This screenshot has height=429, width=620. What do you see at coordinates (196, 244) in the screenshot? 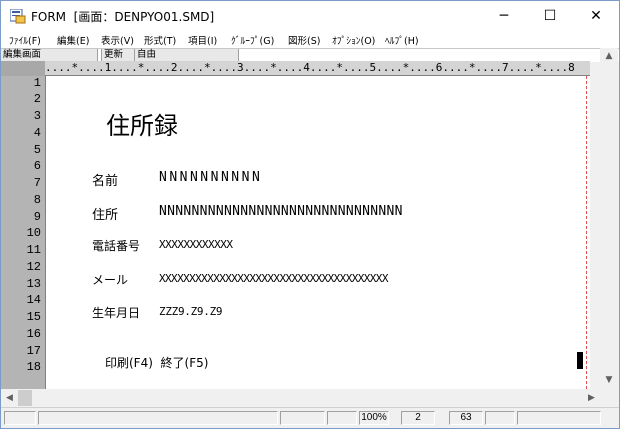
I see `field-value-phone: XXXXXXXXXXXX` at bounding box center [196, 244].